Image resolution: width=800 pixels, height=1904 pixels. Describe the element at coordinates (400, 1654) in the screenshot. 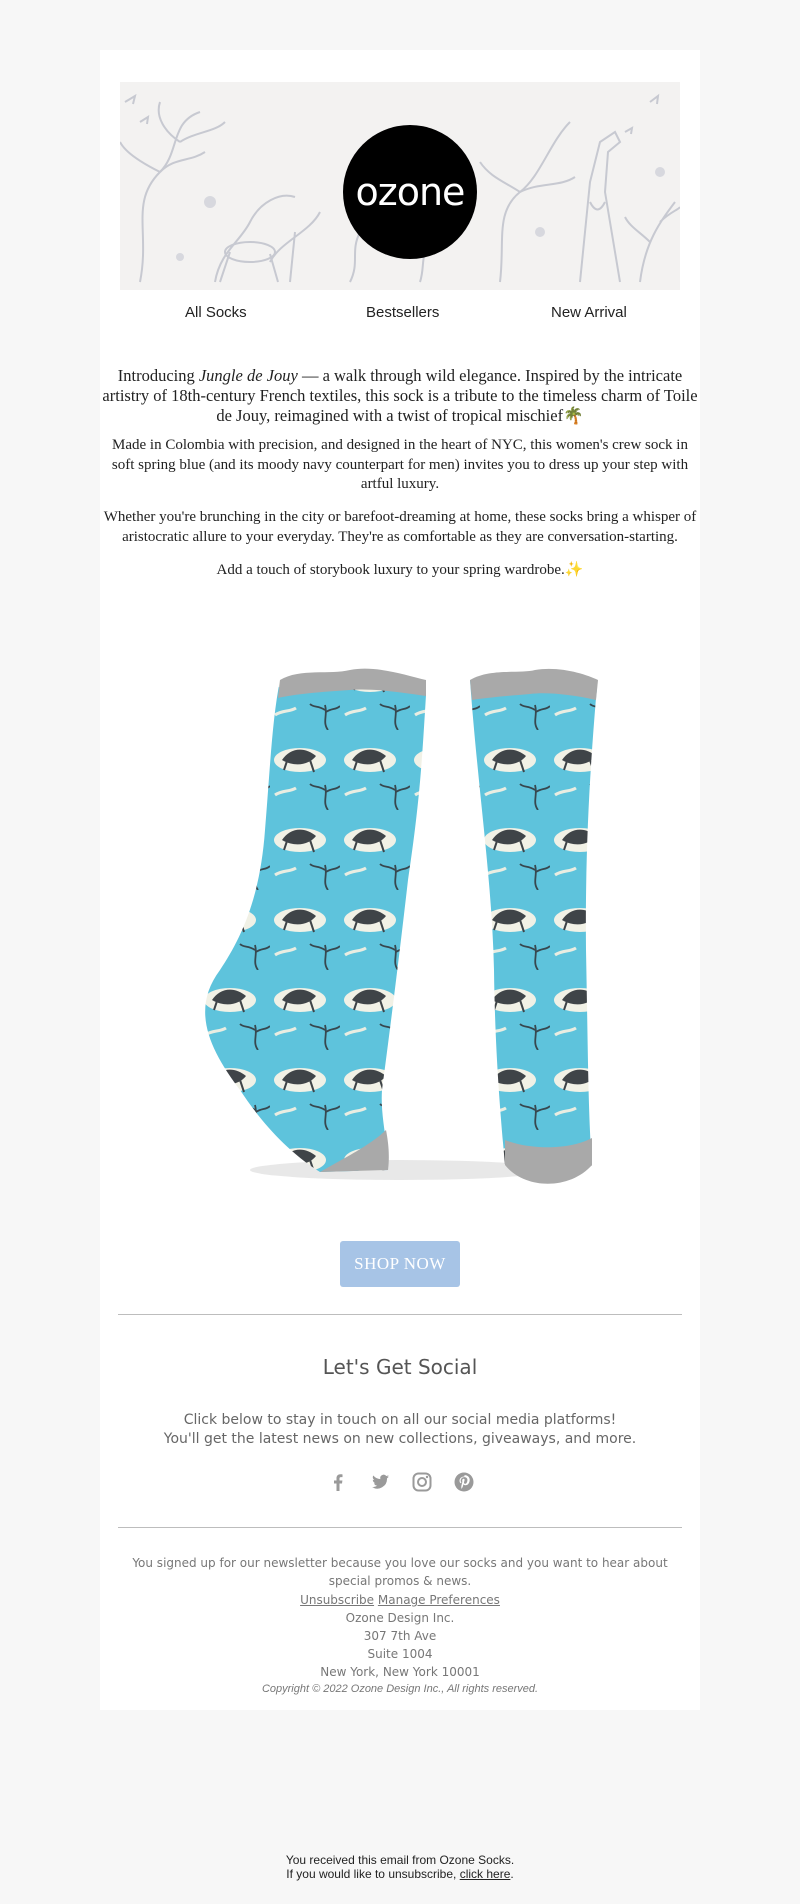

I see `address-line-2: Suite 1004` at that location.